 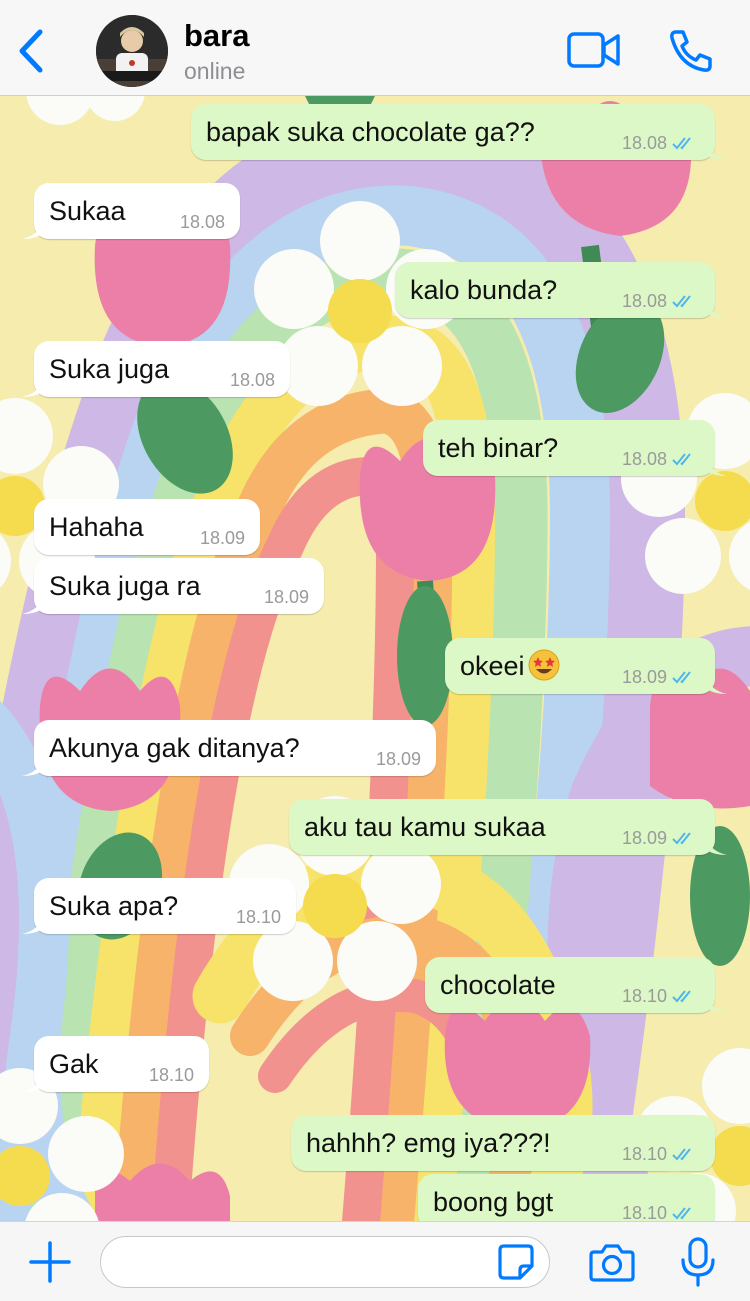 What do you see at coordinates (74, 1064) in the screenshot?
I see `message-text: Gak` at bounding box center [74, 1064].